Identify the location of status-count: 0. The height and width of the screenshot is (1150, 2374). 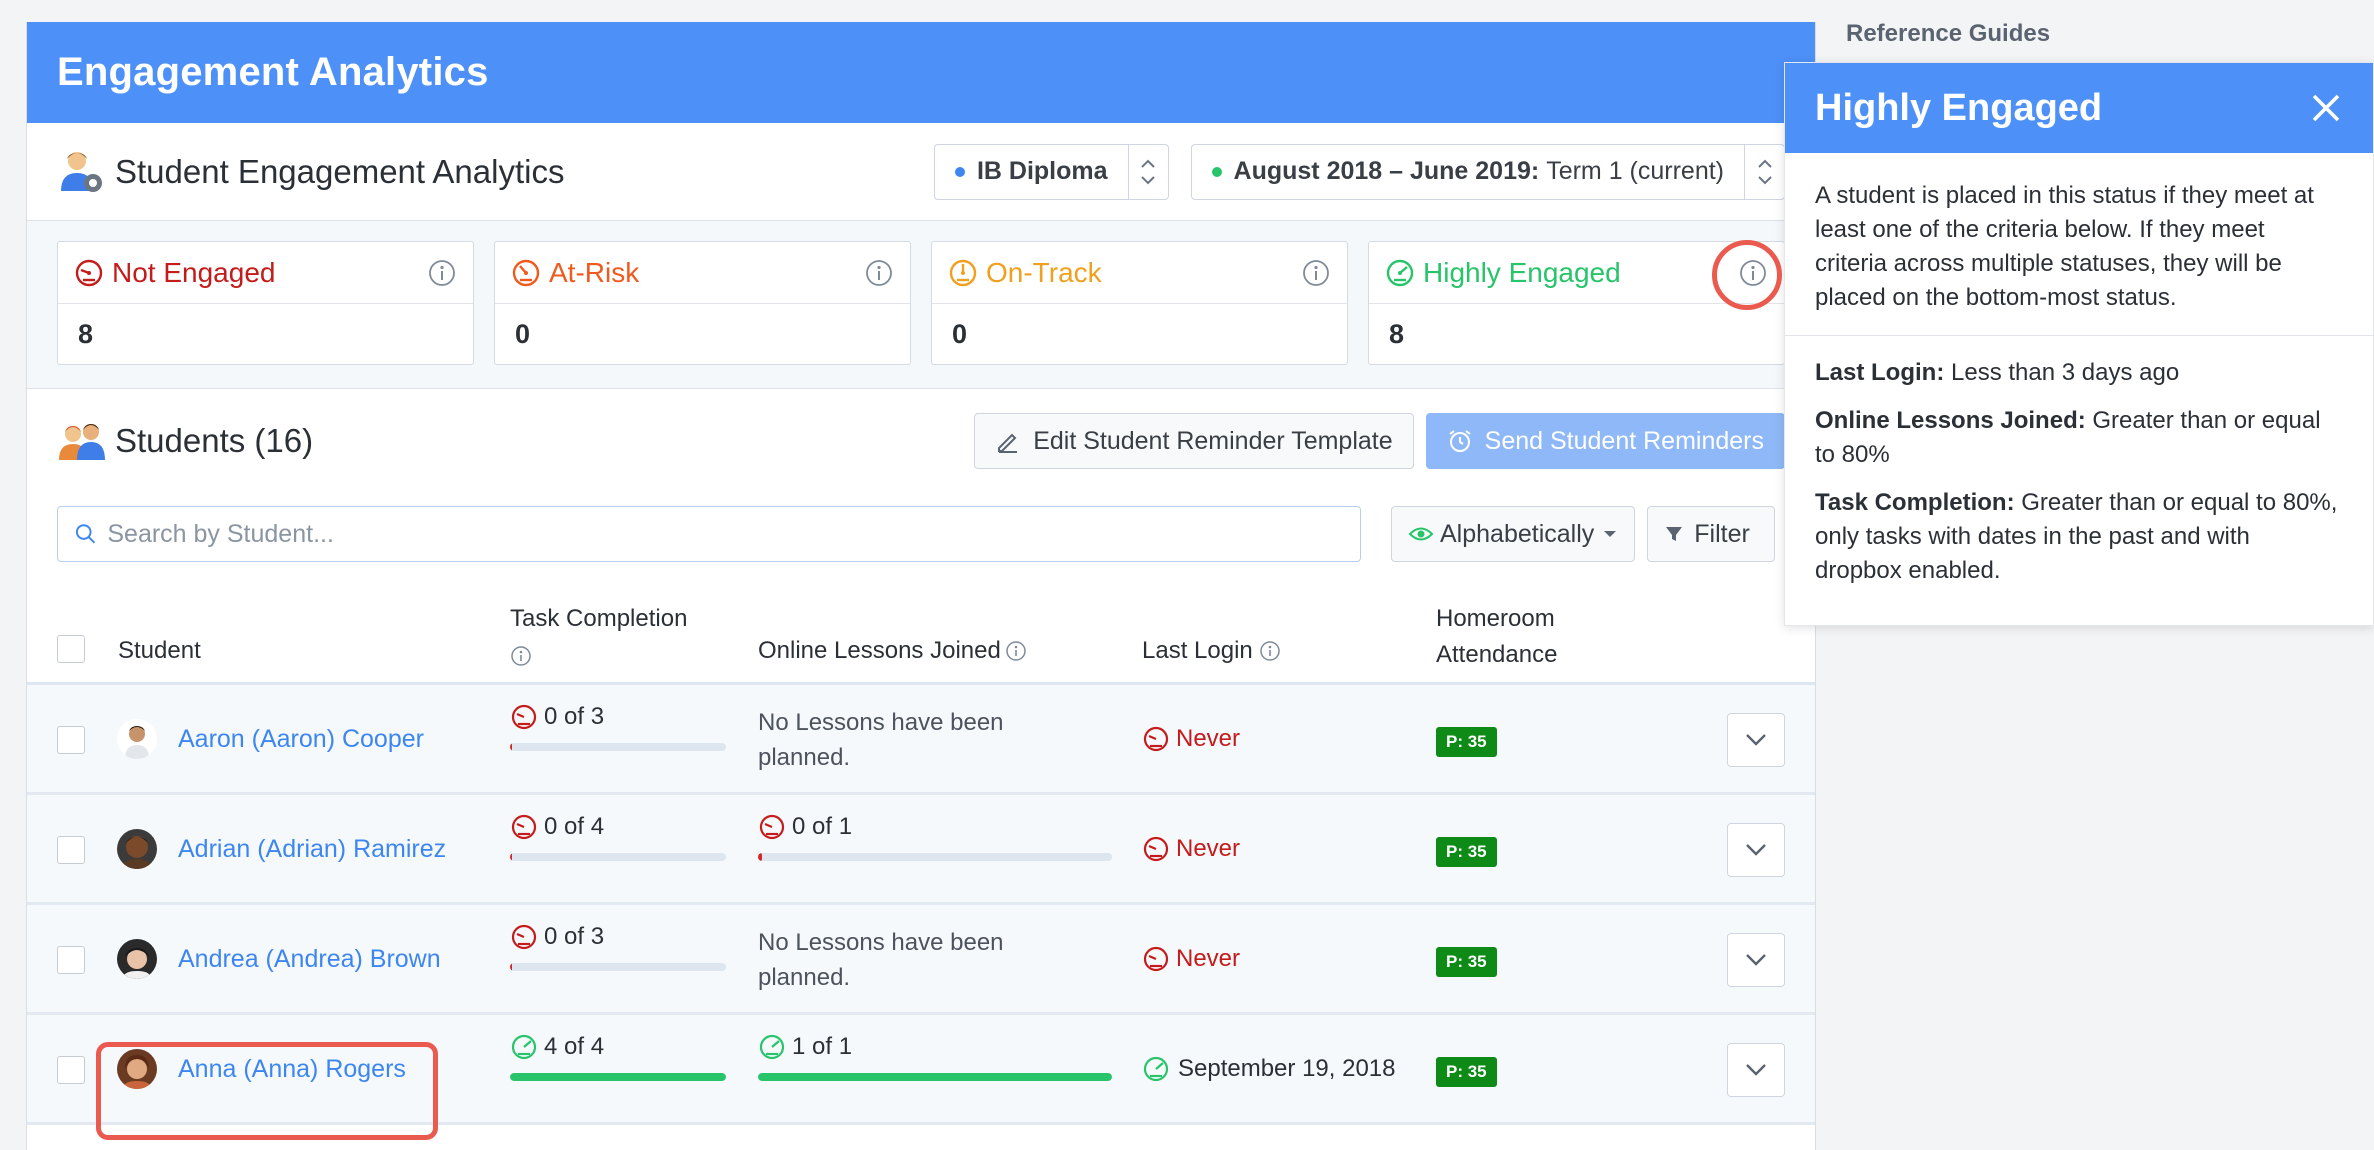
(523, 333).